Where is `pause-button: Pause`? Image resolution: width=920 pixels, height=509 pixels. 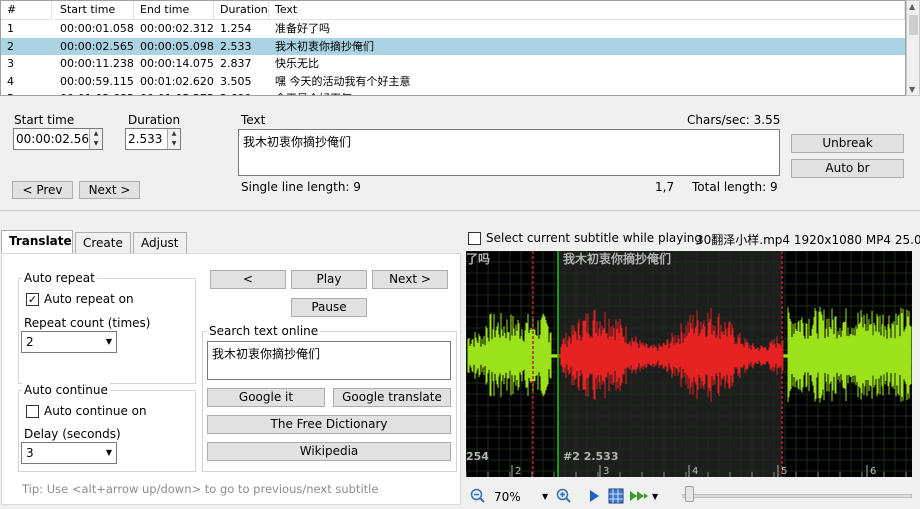
pause-button: Pause is located at coordinates (329, 307).